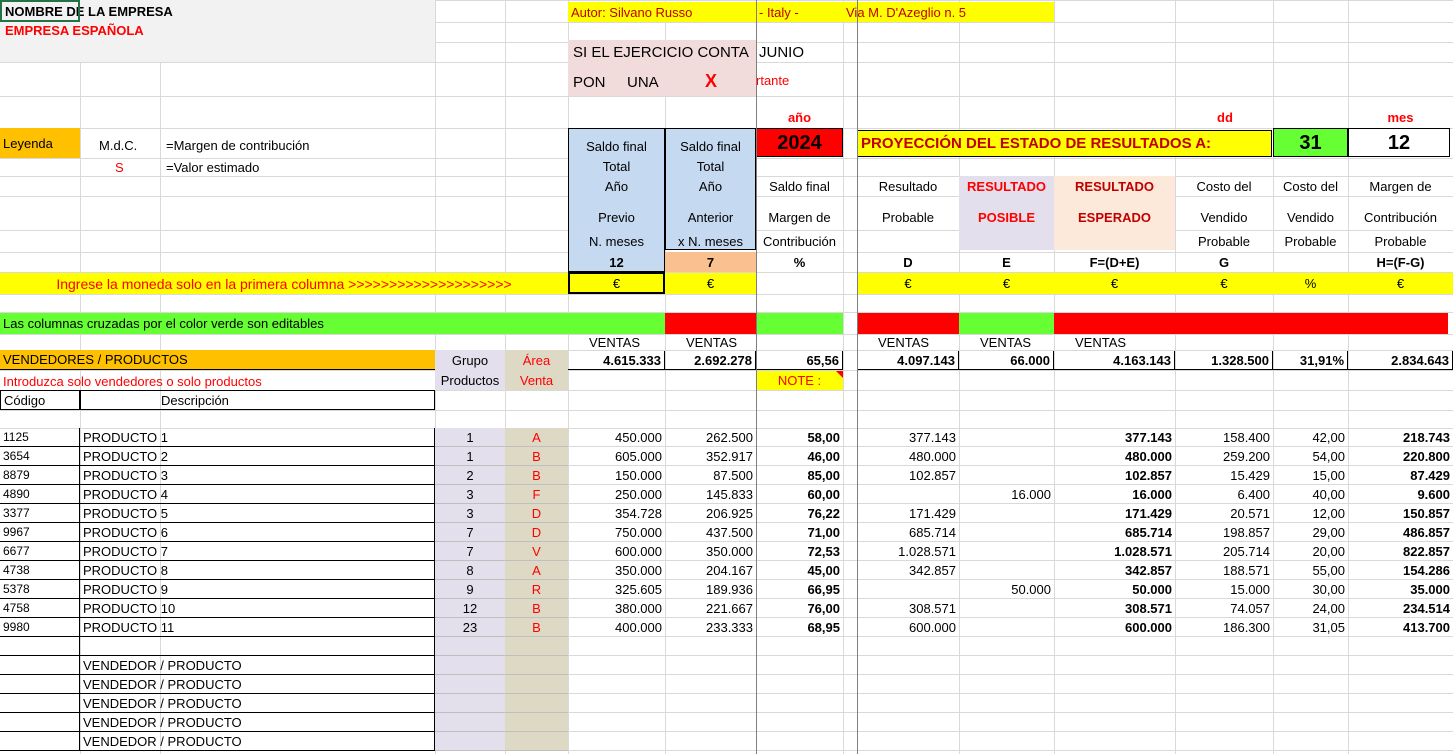  What do you see at coordinates (536, 494) in the screenshot?
I see `row-area: F` at bounding box center [536, 494].